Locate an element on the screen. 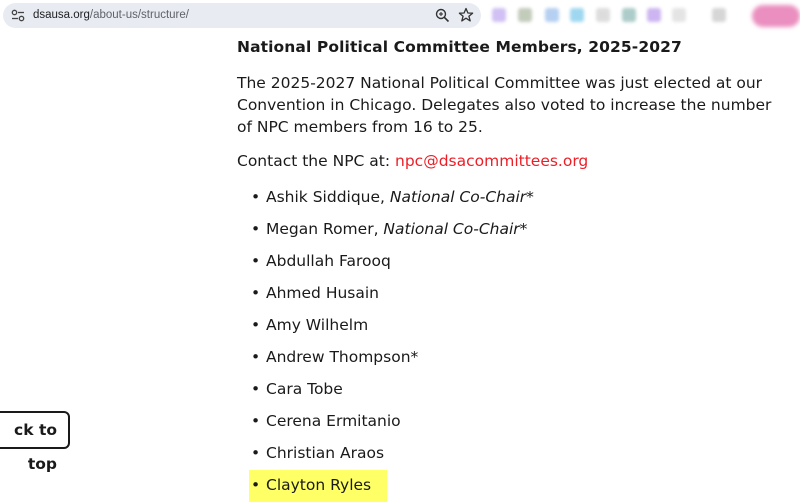  member-name: Amy Wilhelm is located at coordinates (317, 325).